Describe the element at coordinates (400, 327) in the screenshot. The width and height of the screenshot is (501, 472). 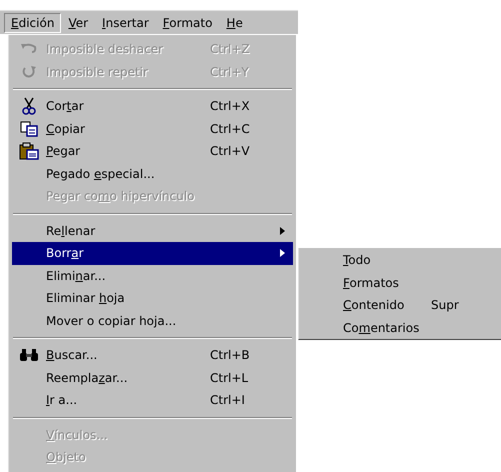
I see `menu-item: Comentarios` at that location.